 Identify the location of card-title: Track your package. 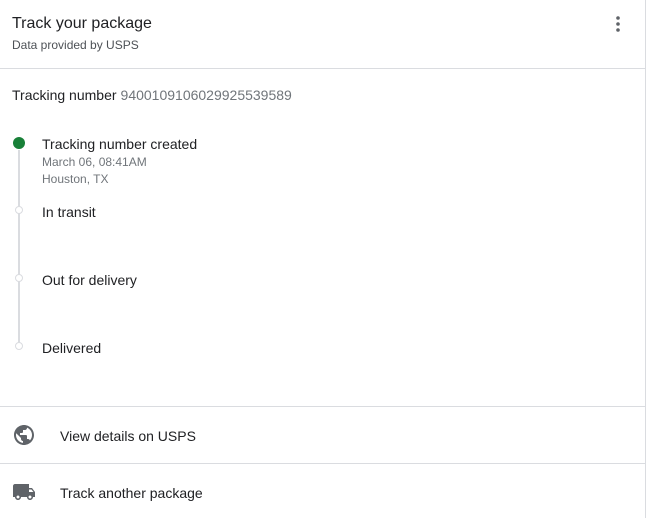
(82, 23).